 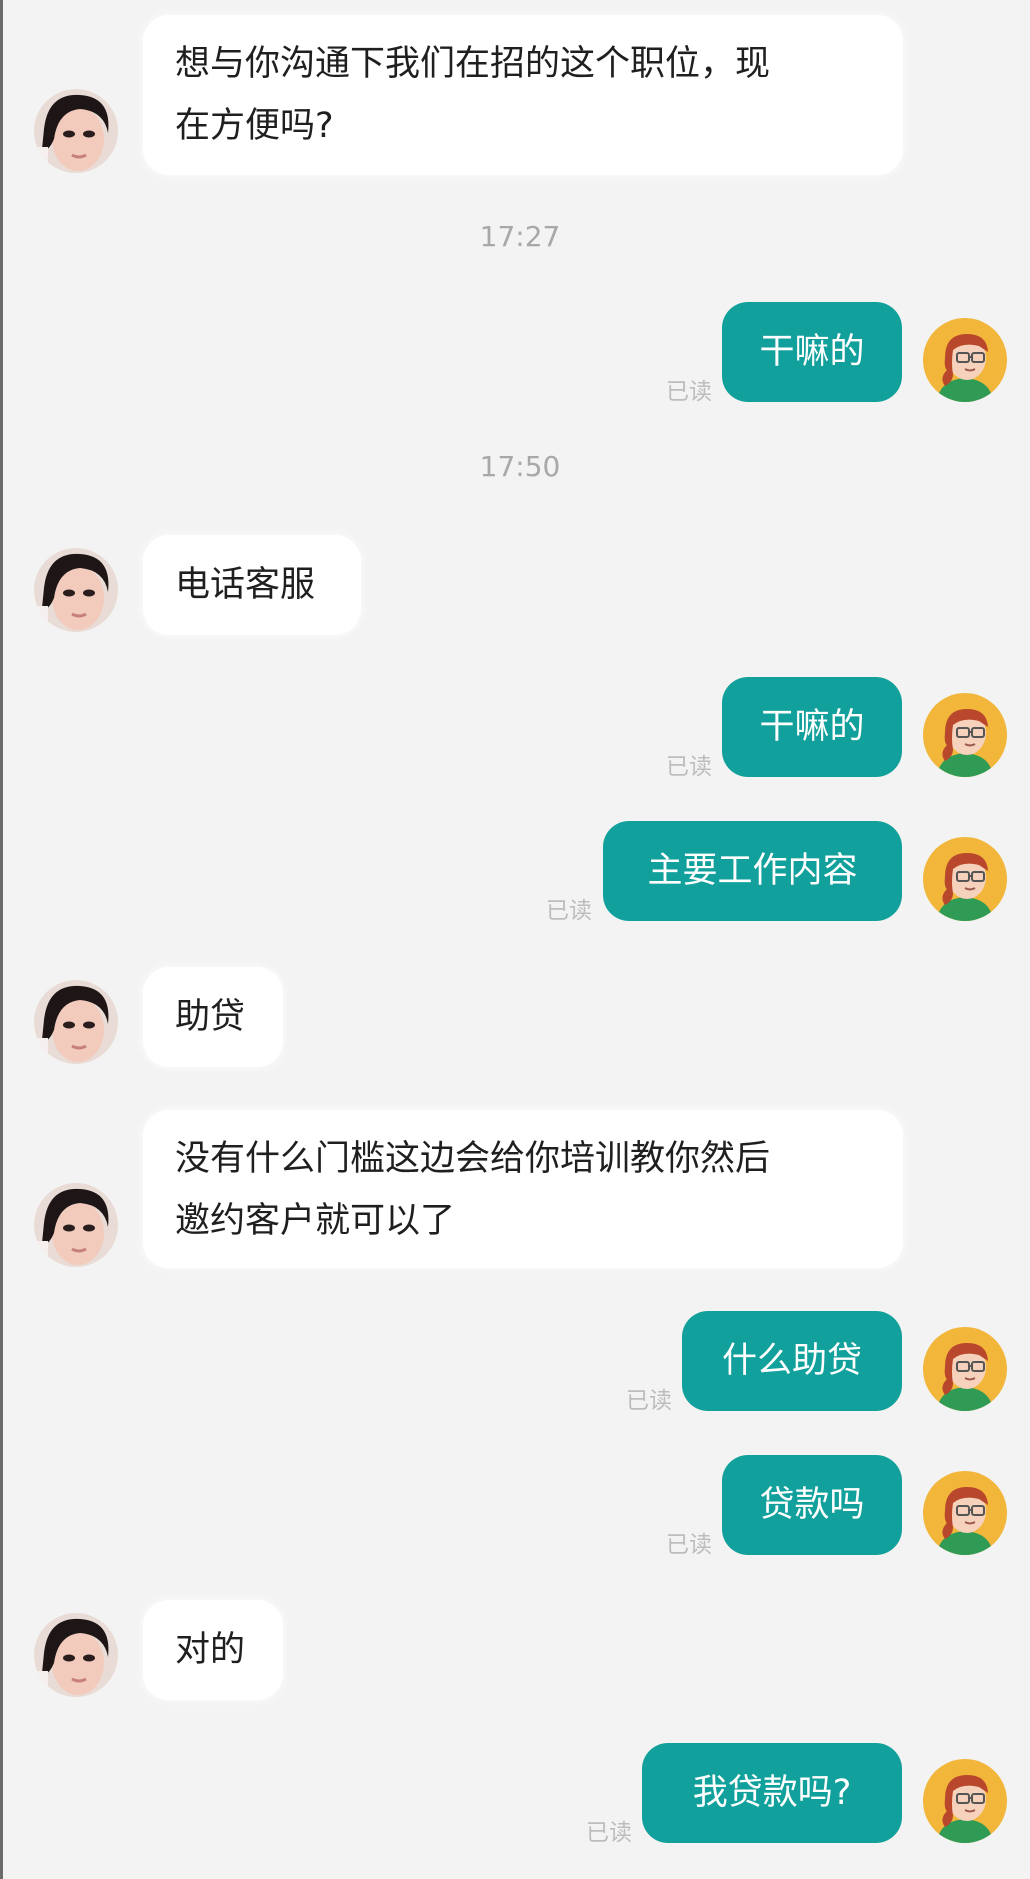 What do you see at coordinates (772, 1793) in the screenshot?
I see `outgoing-message-bubble: 我贷款吗?` at bounding box center [772, 1793].